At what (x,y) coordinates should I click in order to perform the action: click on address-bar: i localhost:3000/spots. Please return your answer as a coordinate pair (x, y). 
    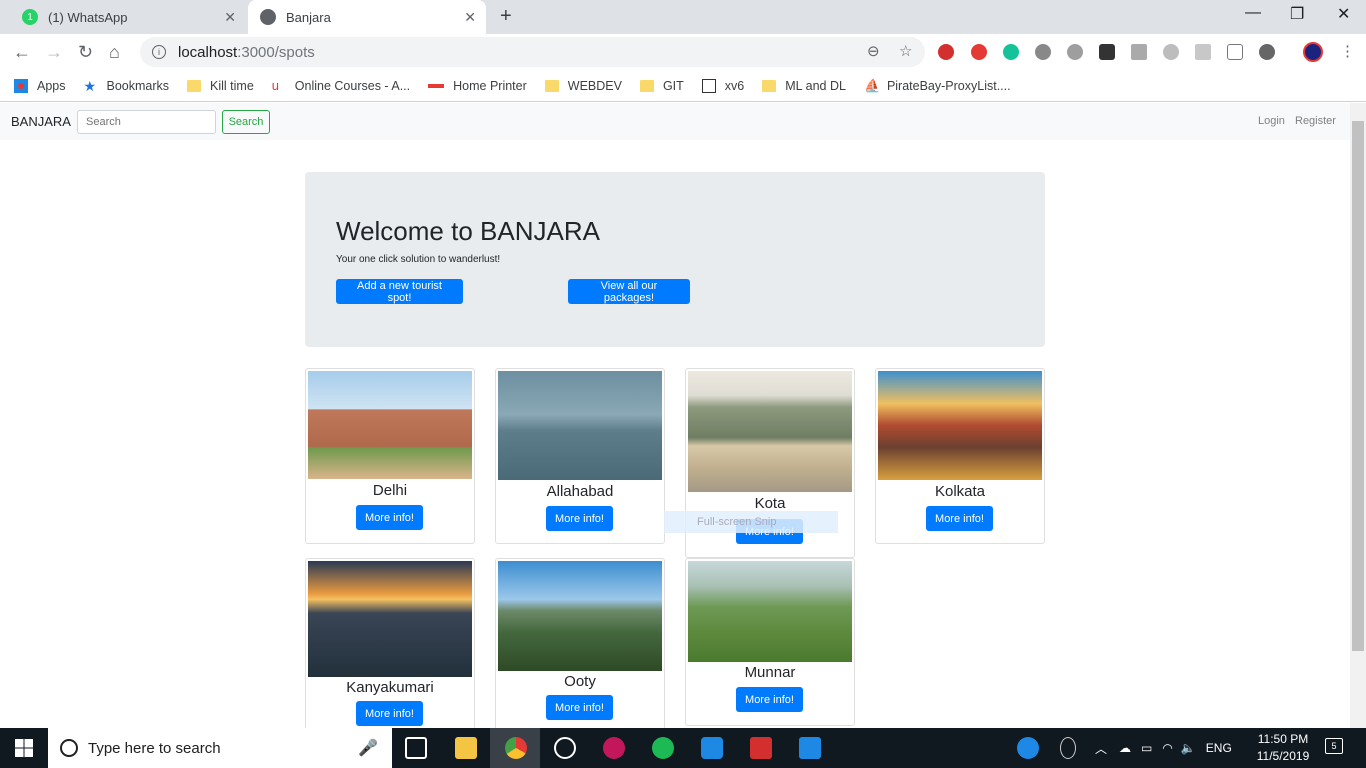
    Looking at the image, I should click on (532, 52).